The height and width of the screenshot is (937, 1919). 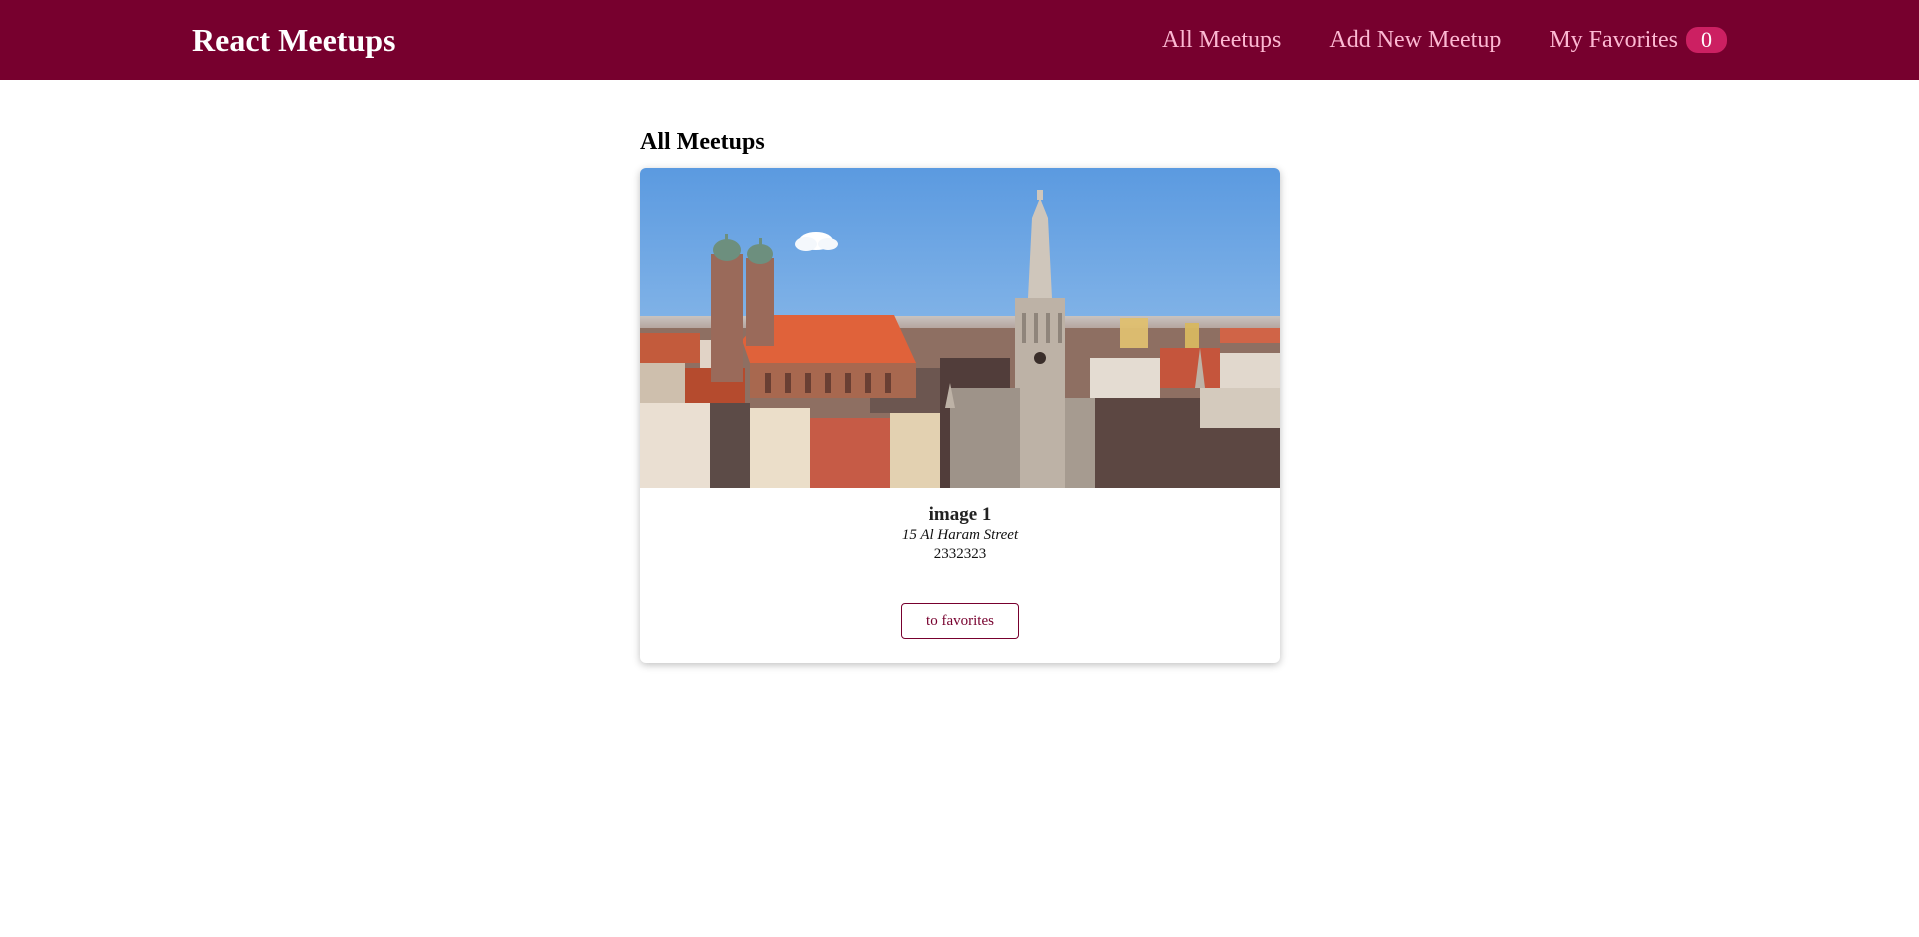 I want to click on app-logo: React Meetups, so click(x=294, y=40).